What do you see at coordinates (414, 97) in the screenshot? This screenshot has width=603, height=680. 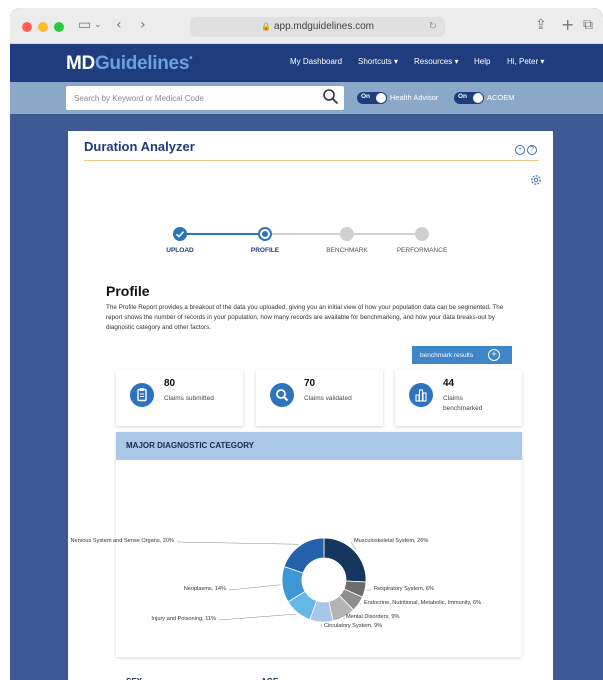 I see `health-advisor-label: Health Advisor` at bounding box center [414, 97].